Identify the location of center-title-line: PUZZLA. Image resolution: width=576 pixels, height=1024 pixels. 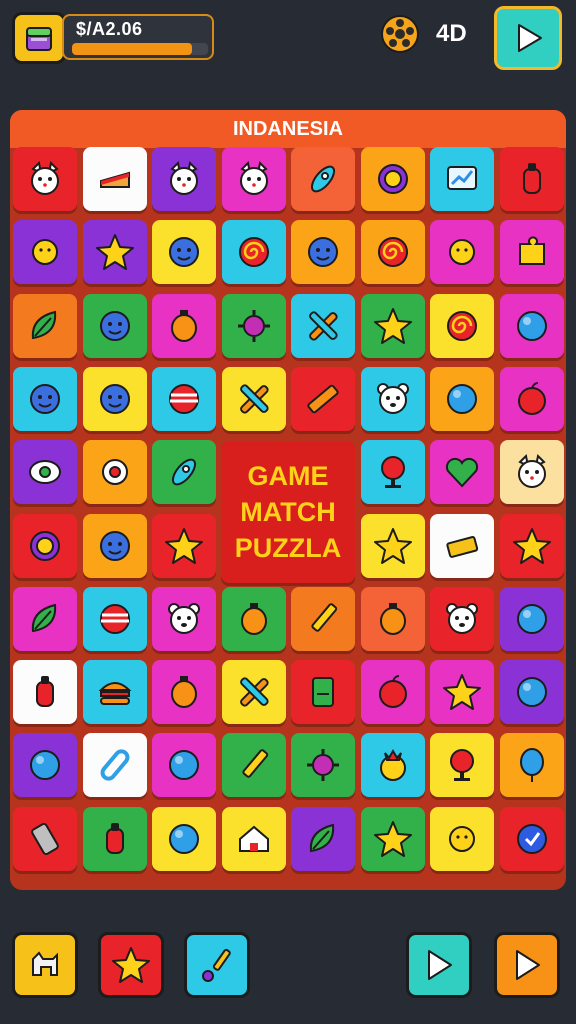
(288, 548).